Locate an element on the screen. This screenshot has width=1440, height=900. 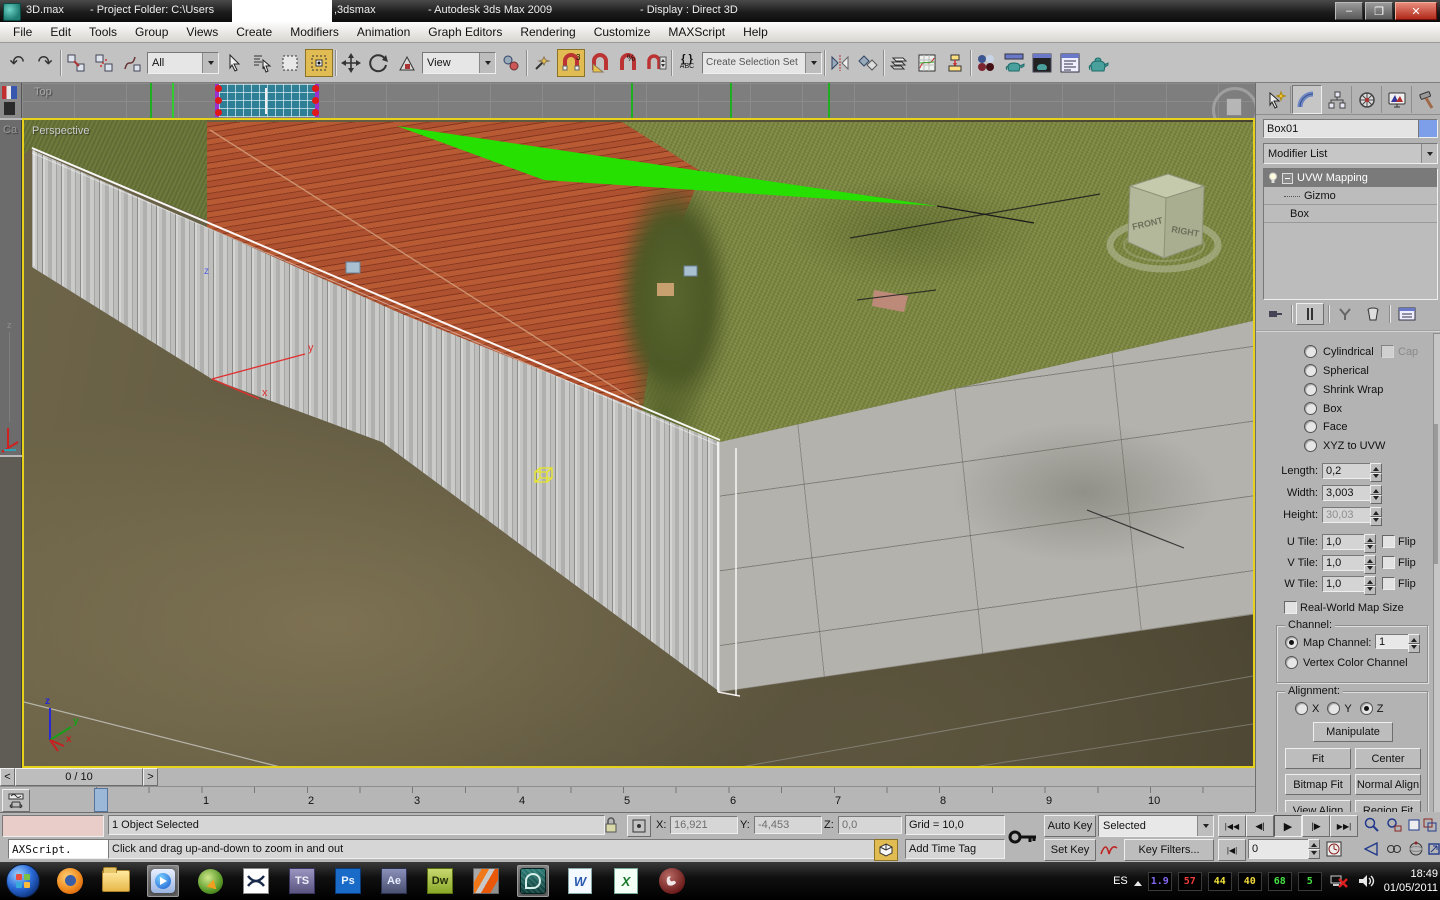
tray-language: ES is located at coordinates (1120, 881).